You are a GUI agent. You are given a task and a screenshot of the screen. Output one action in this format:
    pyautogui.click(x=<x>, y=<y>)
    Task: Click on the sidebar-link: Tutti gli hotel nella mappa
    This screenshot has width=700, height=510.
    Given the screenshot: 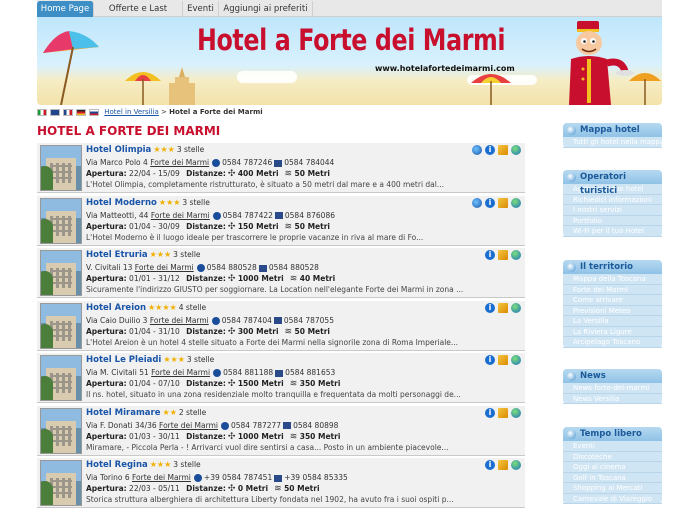 What is the action you would take?
    pyautogui.click(x=612, y=142)
    